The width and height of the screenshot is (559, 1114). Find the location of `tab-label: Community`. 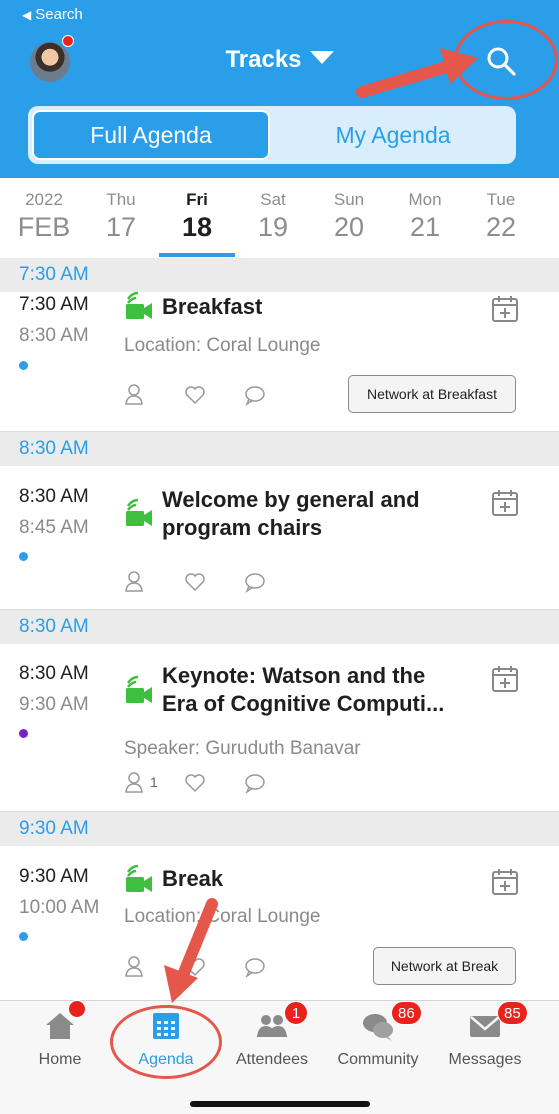

tab-label: Community is located at coordinates (378, 1059).